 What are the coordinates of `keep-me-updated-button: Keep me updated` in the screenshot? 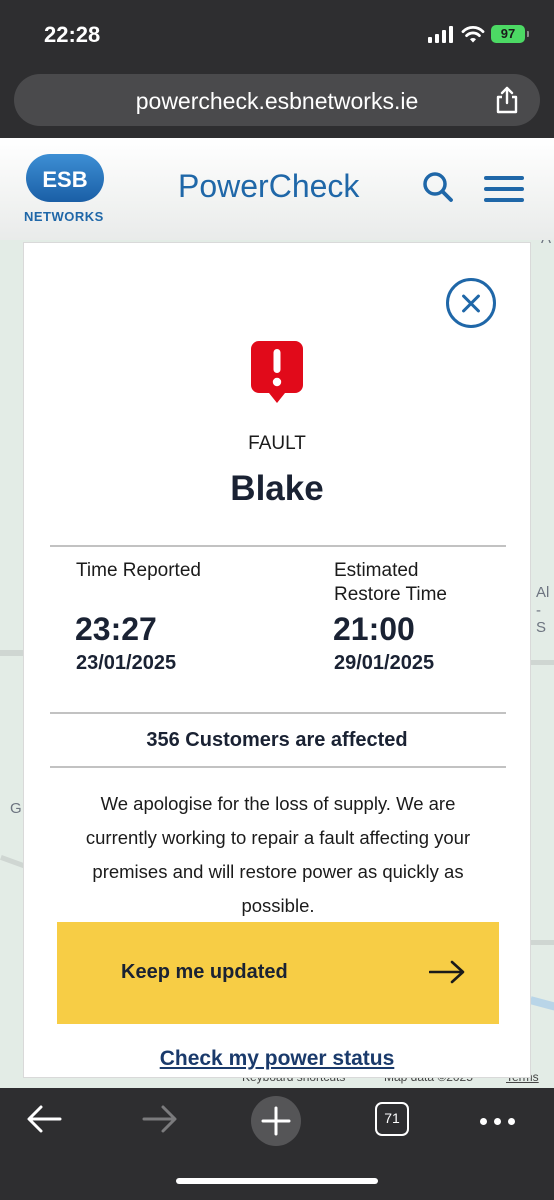 It's located at (278, 973).